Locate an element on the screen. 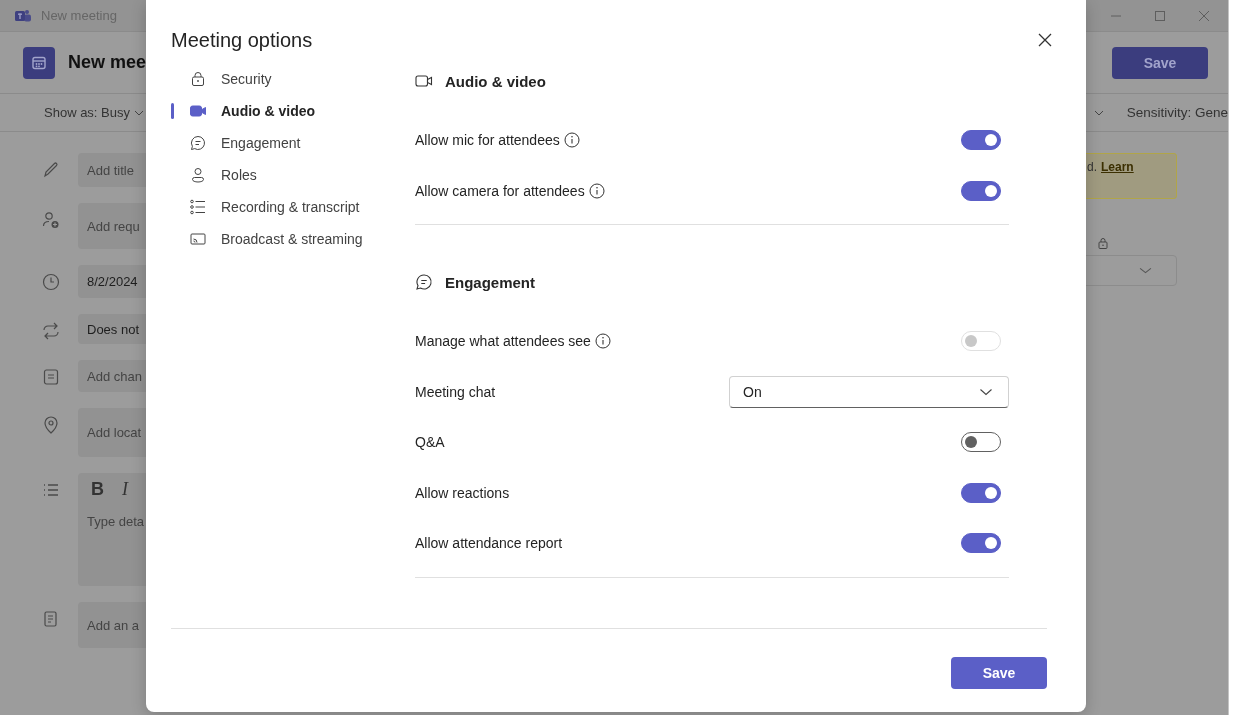 This screenshot has width=1234, height=715. setting-label: Allow mic for attendees is located at coordinates (487, 140).